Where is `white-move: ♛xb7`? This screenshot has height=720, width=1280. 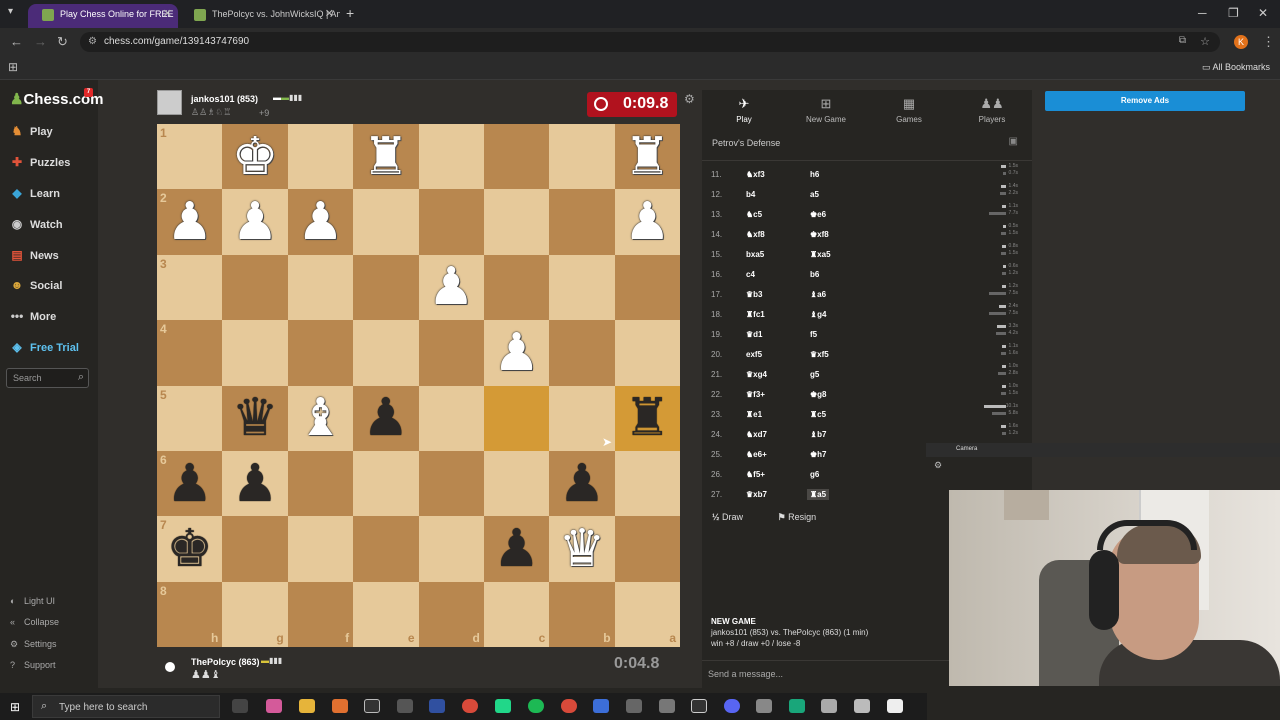
white-move: ♛xb7 is located at coordinates (756, 494).